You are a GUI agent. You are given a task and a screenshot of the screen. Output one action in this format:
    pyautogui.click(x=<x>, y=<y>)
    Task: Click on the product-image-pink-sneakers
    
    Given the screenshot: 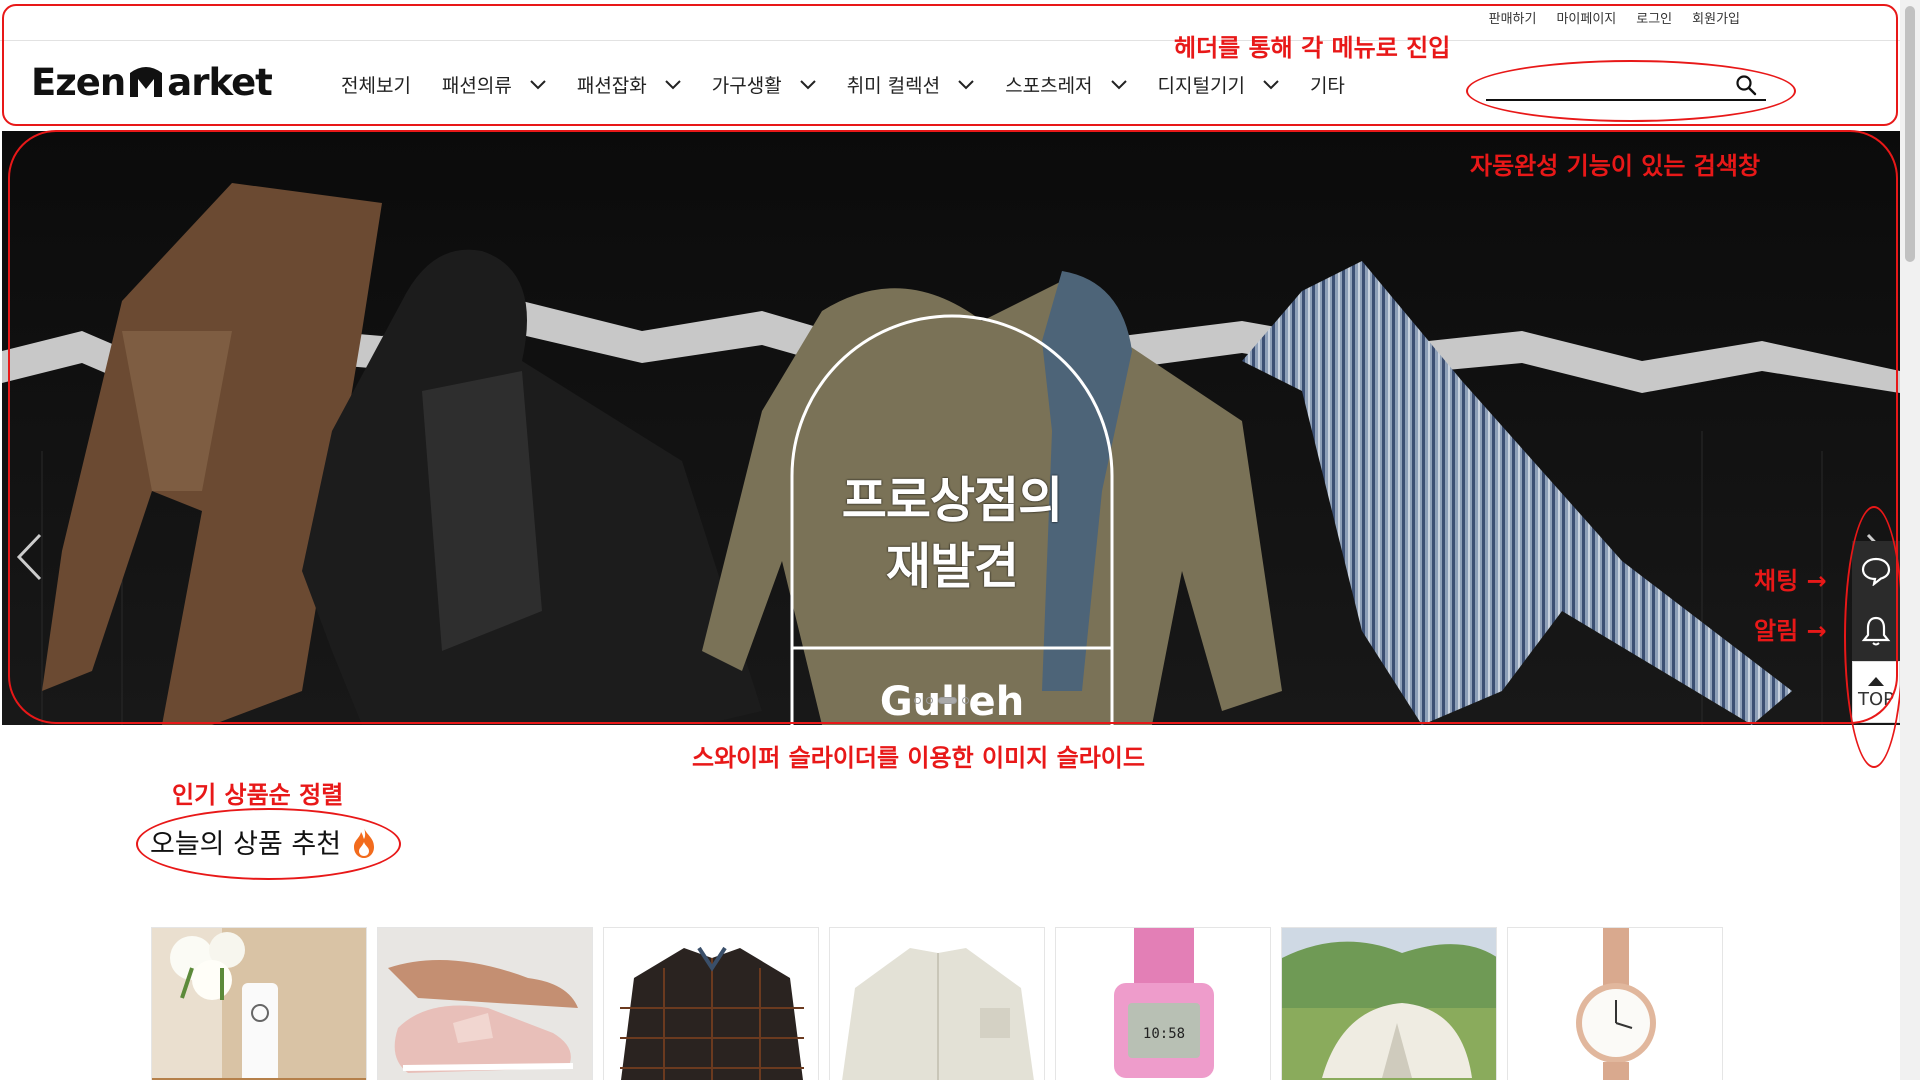 What is the action you would take?
    pyautogui.click(x=485, y=1004)
    